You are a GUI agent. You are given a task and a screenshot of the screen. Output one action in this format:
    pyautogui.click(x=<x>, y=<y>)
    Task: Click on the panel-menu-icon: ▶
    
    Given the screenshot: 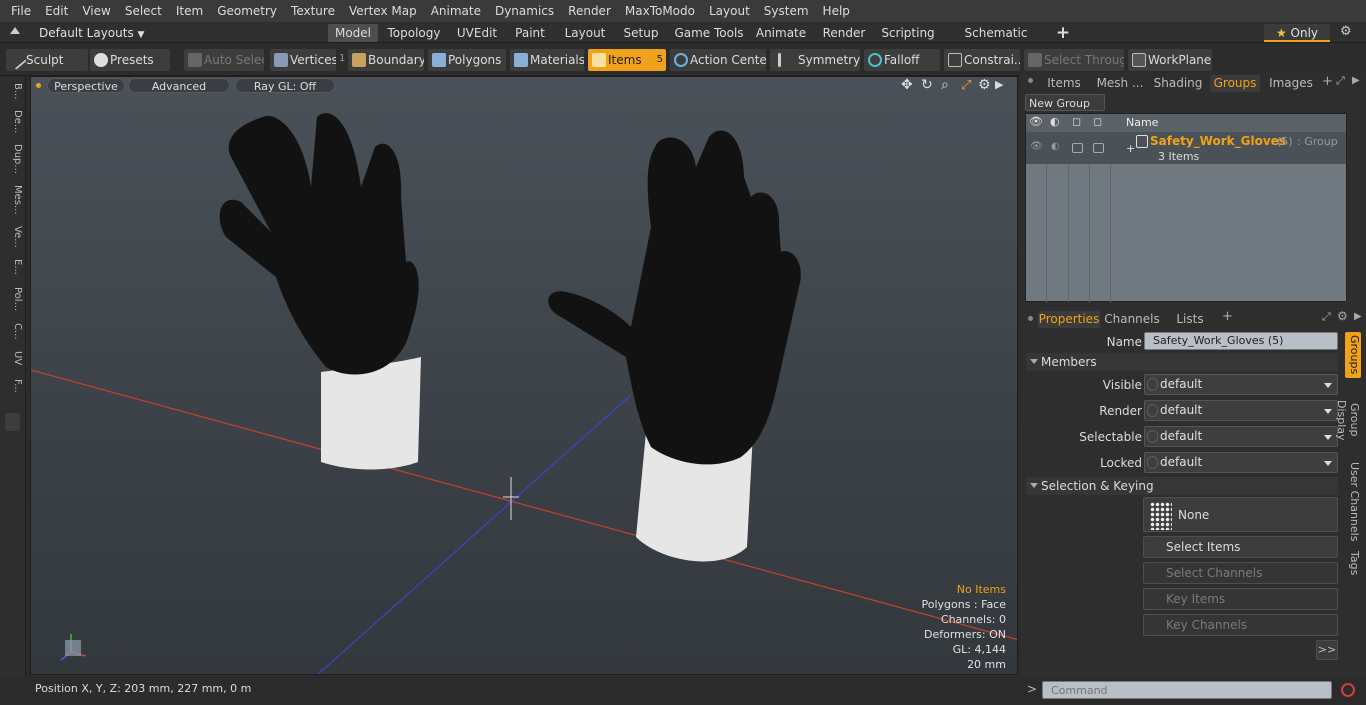 What is the action you would take?
    pyautogui.click(x=1356, y=80)
    